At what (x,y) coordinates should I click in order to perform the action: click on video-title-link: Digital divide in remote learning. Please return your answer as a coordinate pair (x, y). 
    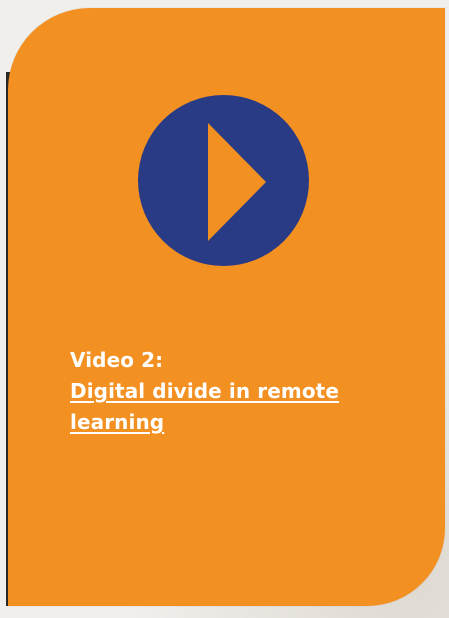
    Looking at the image, I should click on (235, 407).